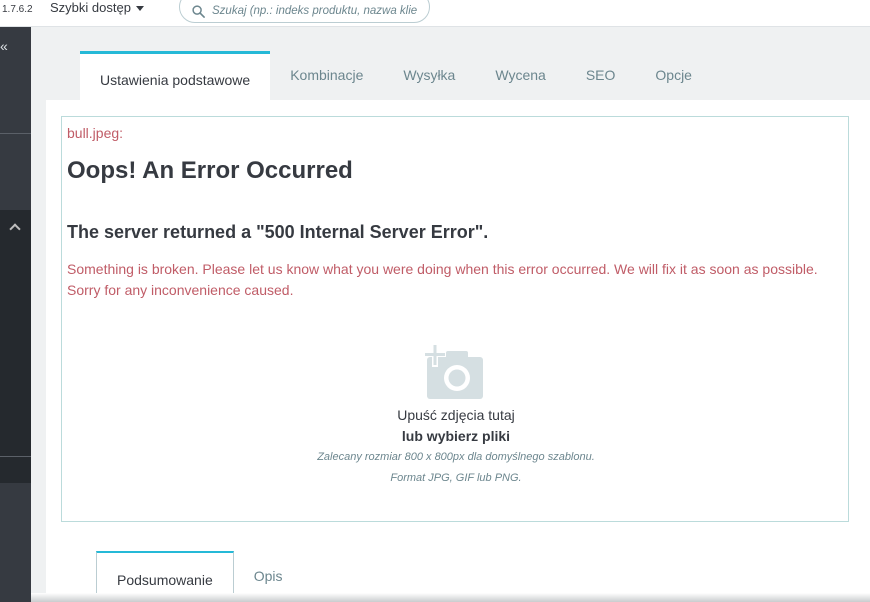 The width and height of the screenshot is (870, 602). Describe the element at coordinates (456, 436) in the screenshot. I see `choose-files-link: lub wybierz pliki` at that location.